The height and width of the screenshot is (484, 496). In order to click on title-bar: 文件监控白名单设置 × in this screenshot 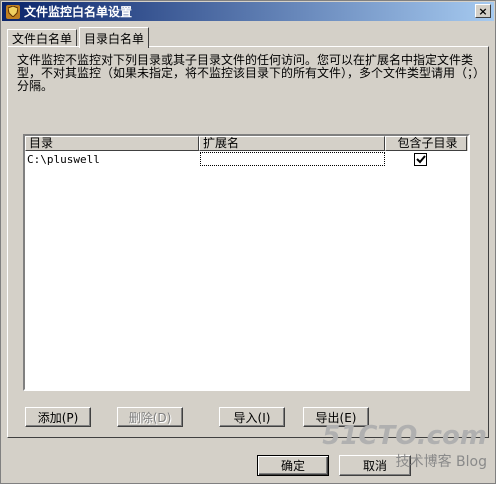, I will do `click(248, 11)`.